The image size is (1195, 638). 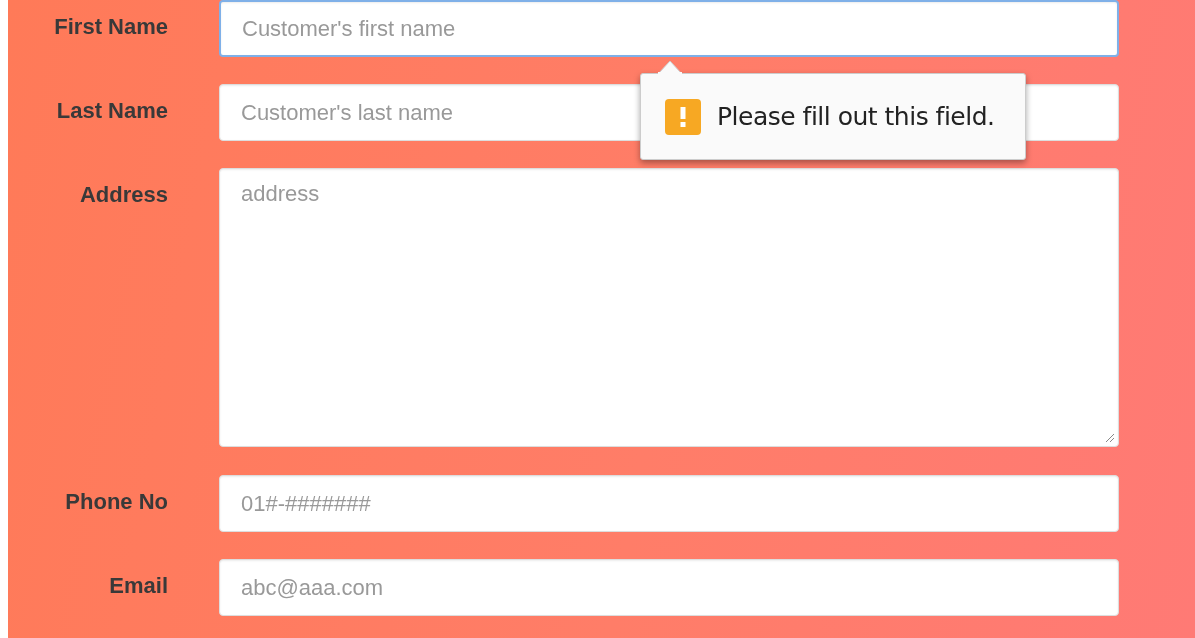 What do you see at coordinates (669, 28) in the screenshot?
I see `input-field: Customer's first name` at bounding box center [669, 28].